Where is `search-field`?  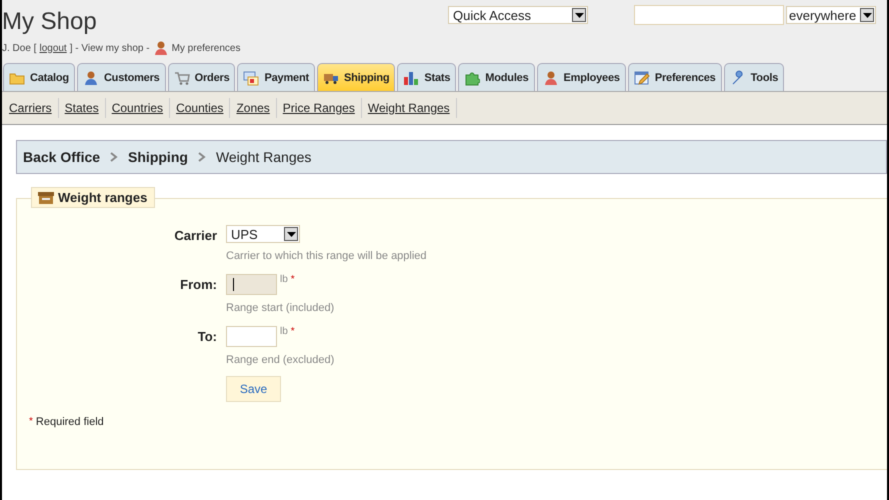 search-field is located at coordinates (709, 15).